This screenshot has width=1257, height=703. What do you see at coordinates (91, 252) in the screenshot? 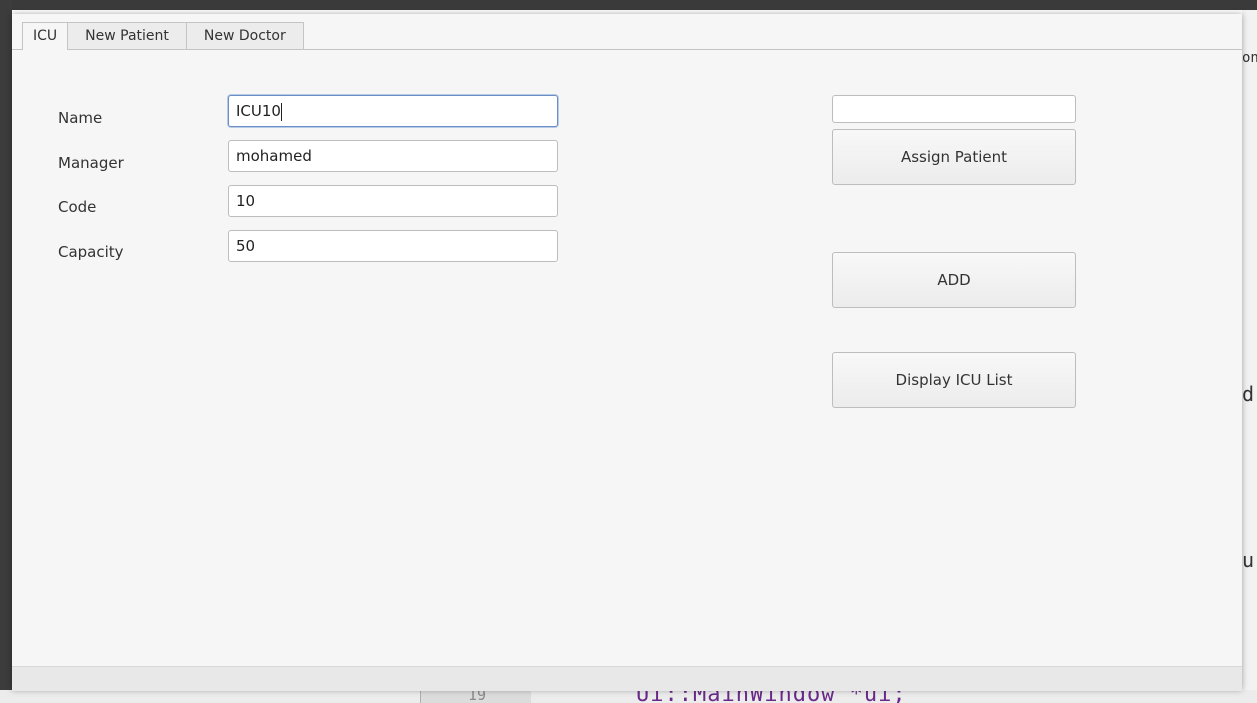
I see `capacity-label: Capacity` at bounding box center [91, 252].